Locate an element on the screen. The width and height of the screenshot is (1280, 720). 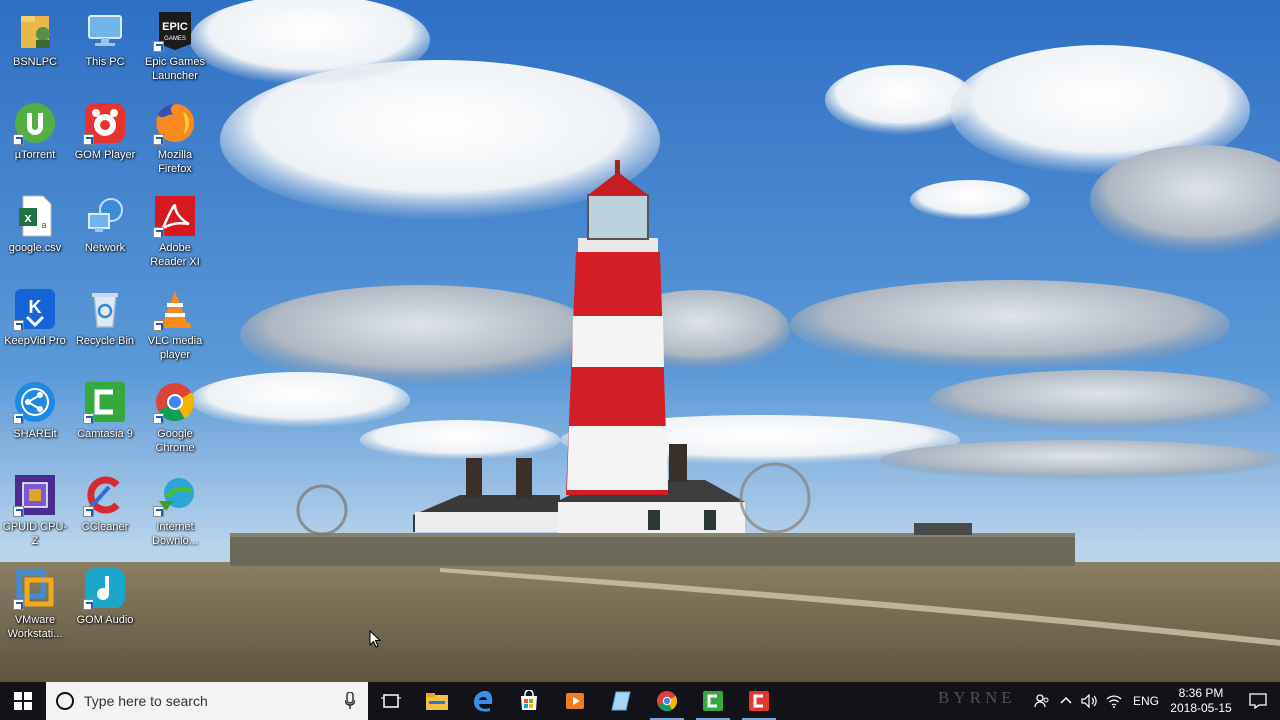
svg-text: K is located at coordinates (35, 307).